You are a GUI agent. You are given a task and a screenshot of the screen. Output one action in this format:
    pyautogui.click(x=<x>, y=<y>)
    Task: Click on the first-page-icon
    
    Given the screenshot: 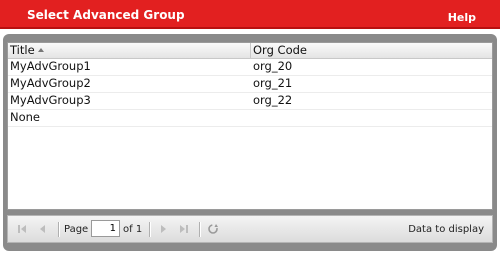 What is the action you would take?
    pyautogui.click(x=22, y=229)
    